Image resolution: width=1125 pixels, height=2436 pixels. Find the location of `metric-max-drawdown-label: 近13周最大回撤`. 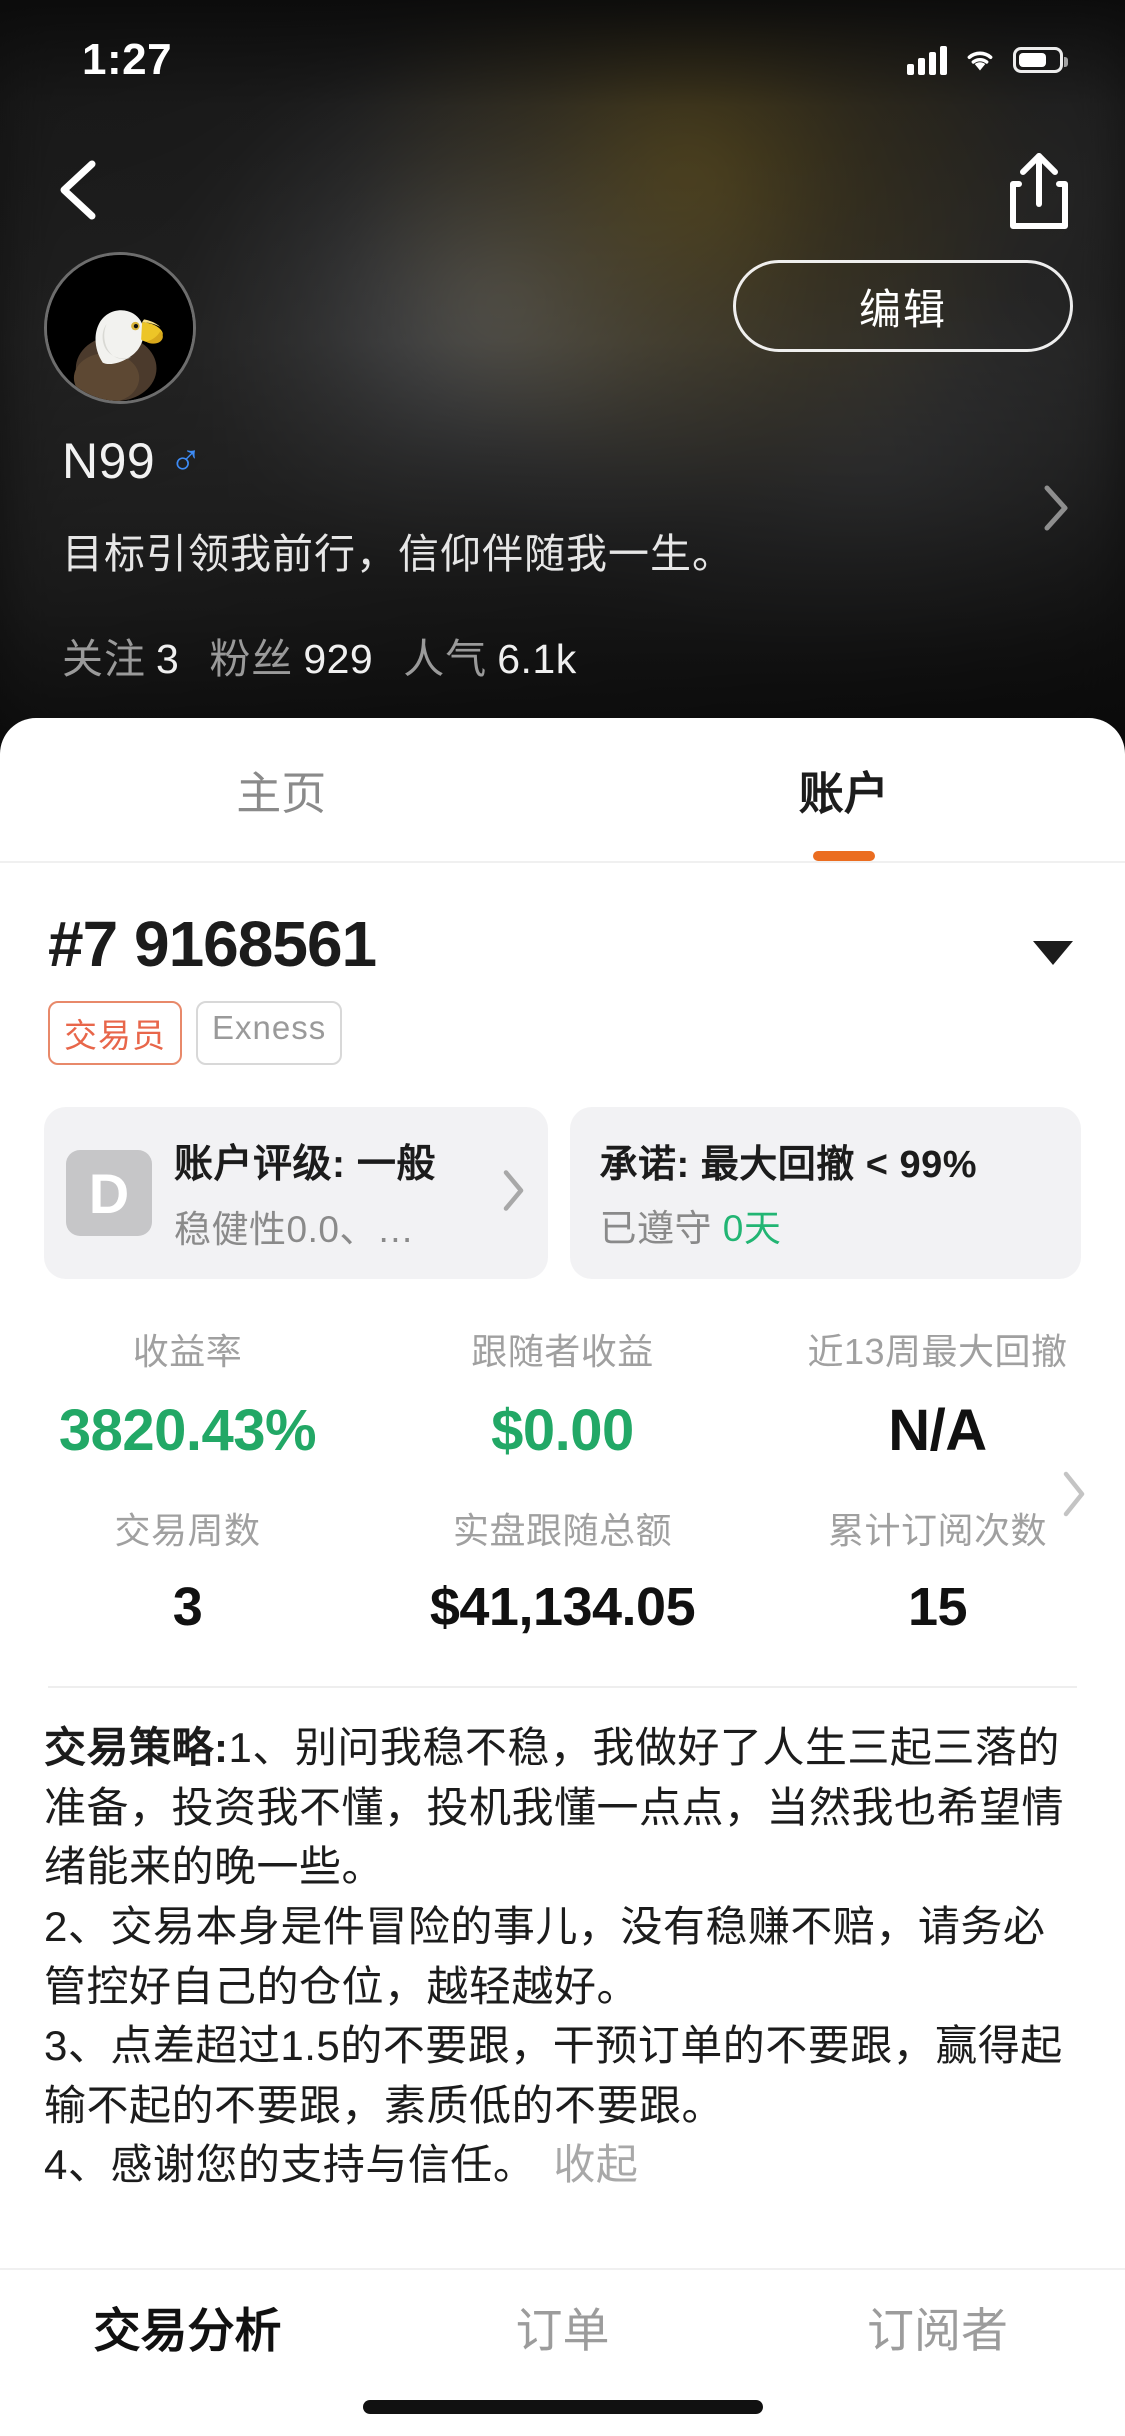

metric-max-drawdown-label: 近13周最大回撤 is located at coordinates (937, 1351).